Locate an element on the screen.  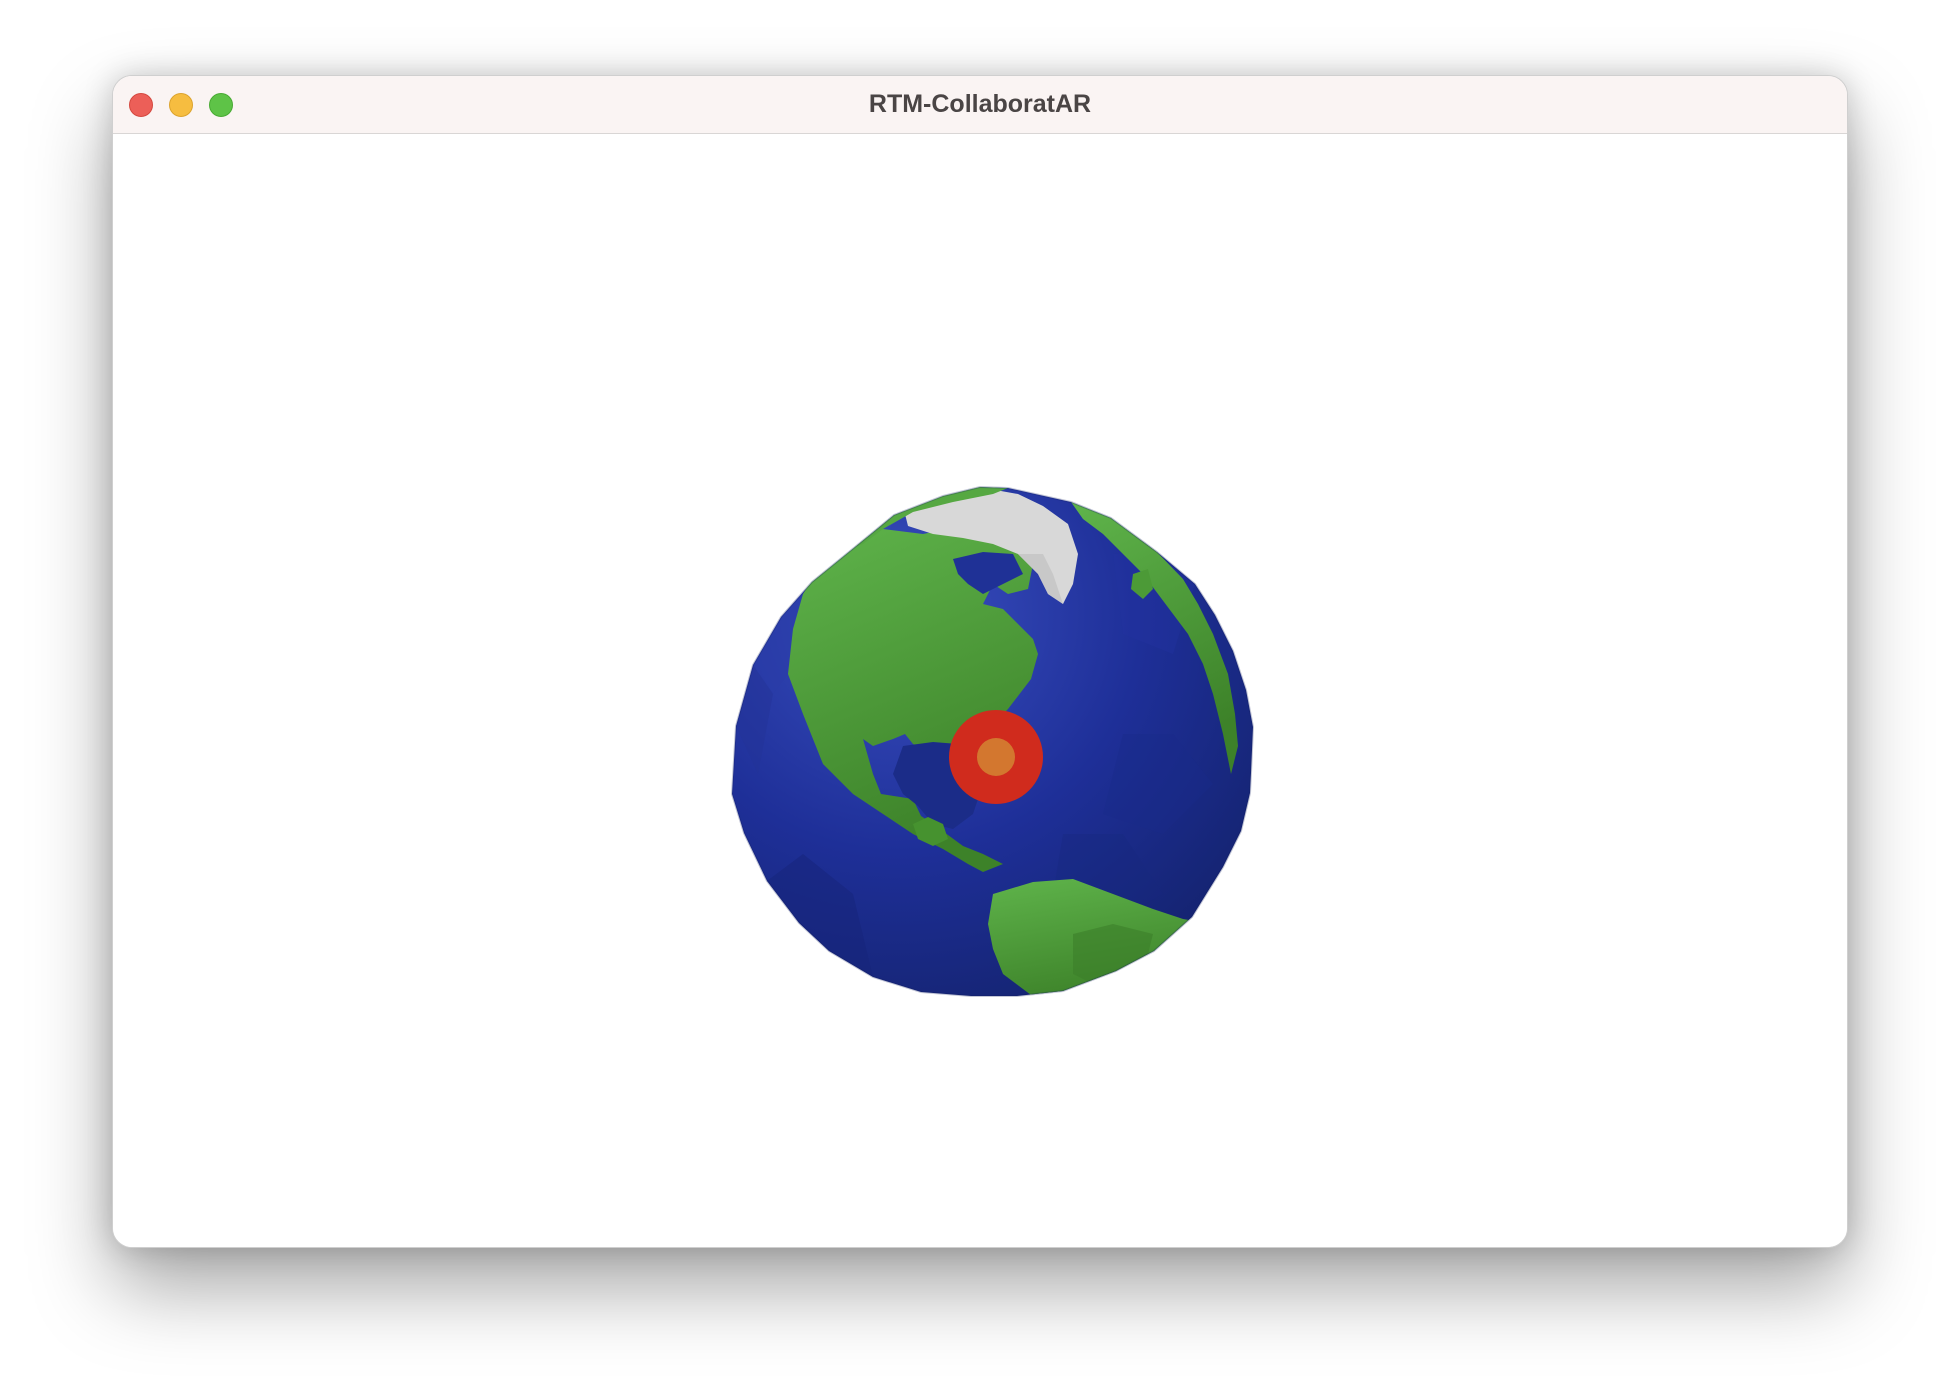
title-bar: RTM-CollaboratAR is located at coordinates (980, 105).